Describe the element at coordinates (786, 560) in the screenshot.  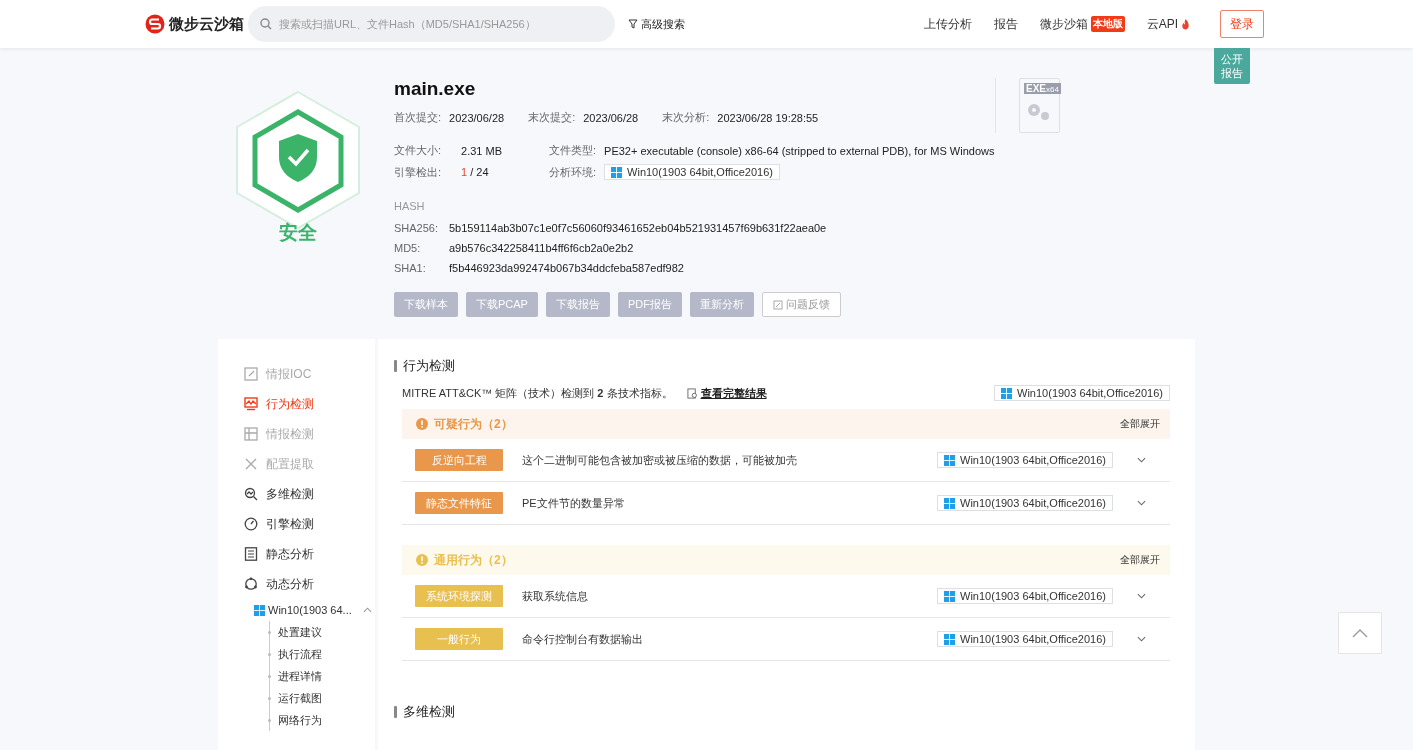
I see `group-header: 通用行为（2） 全部展开` at that location.